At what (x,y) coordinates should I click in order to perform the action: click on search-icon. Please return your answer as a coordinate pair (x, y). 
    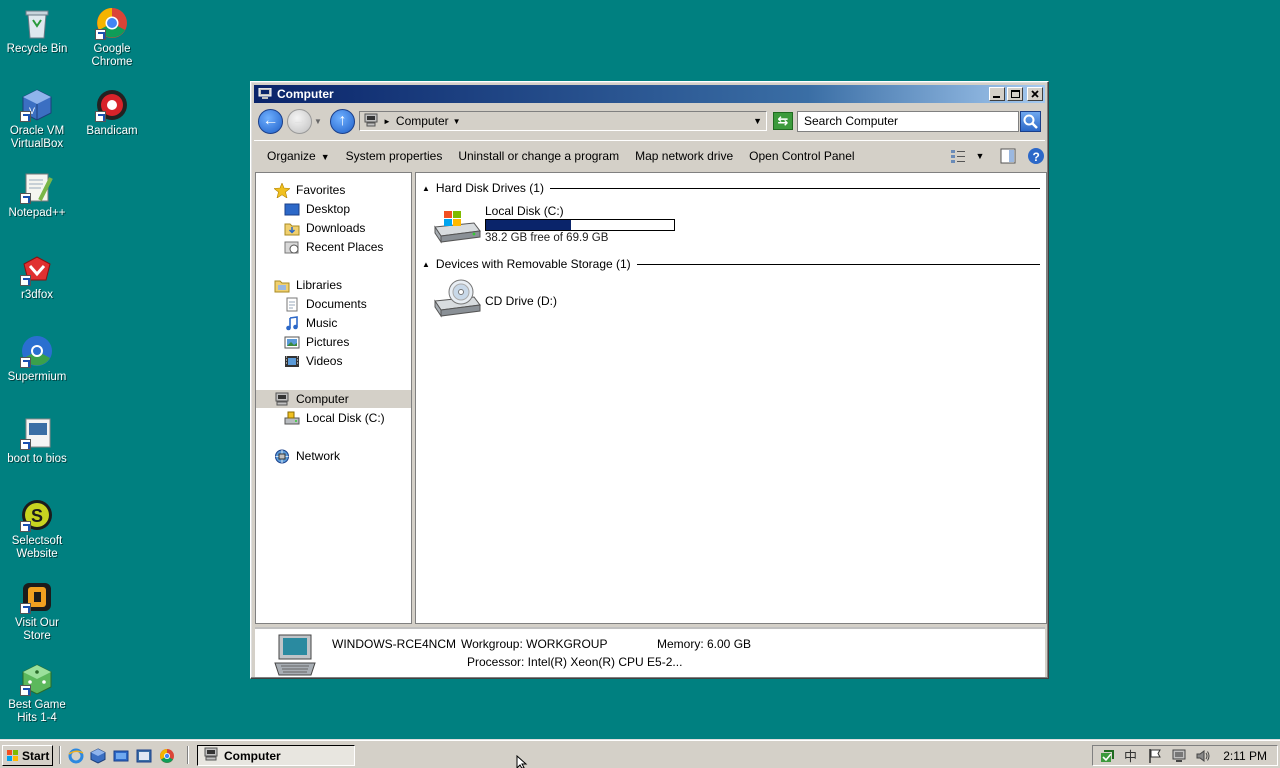
    Looking at the image, I should click on (1030, 121).